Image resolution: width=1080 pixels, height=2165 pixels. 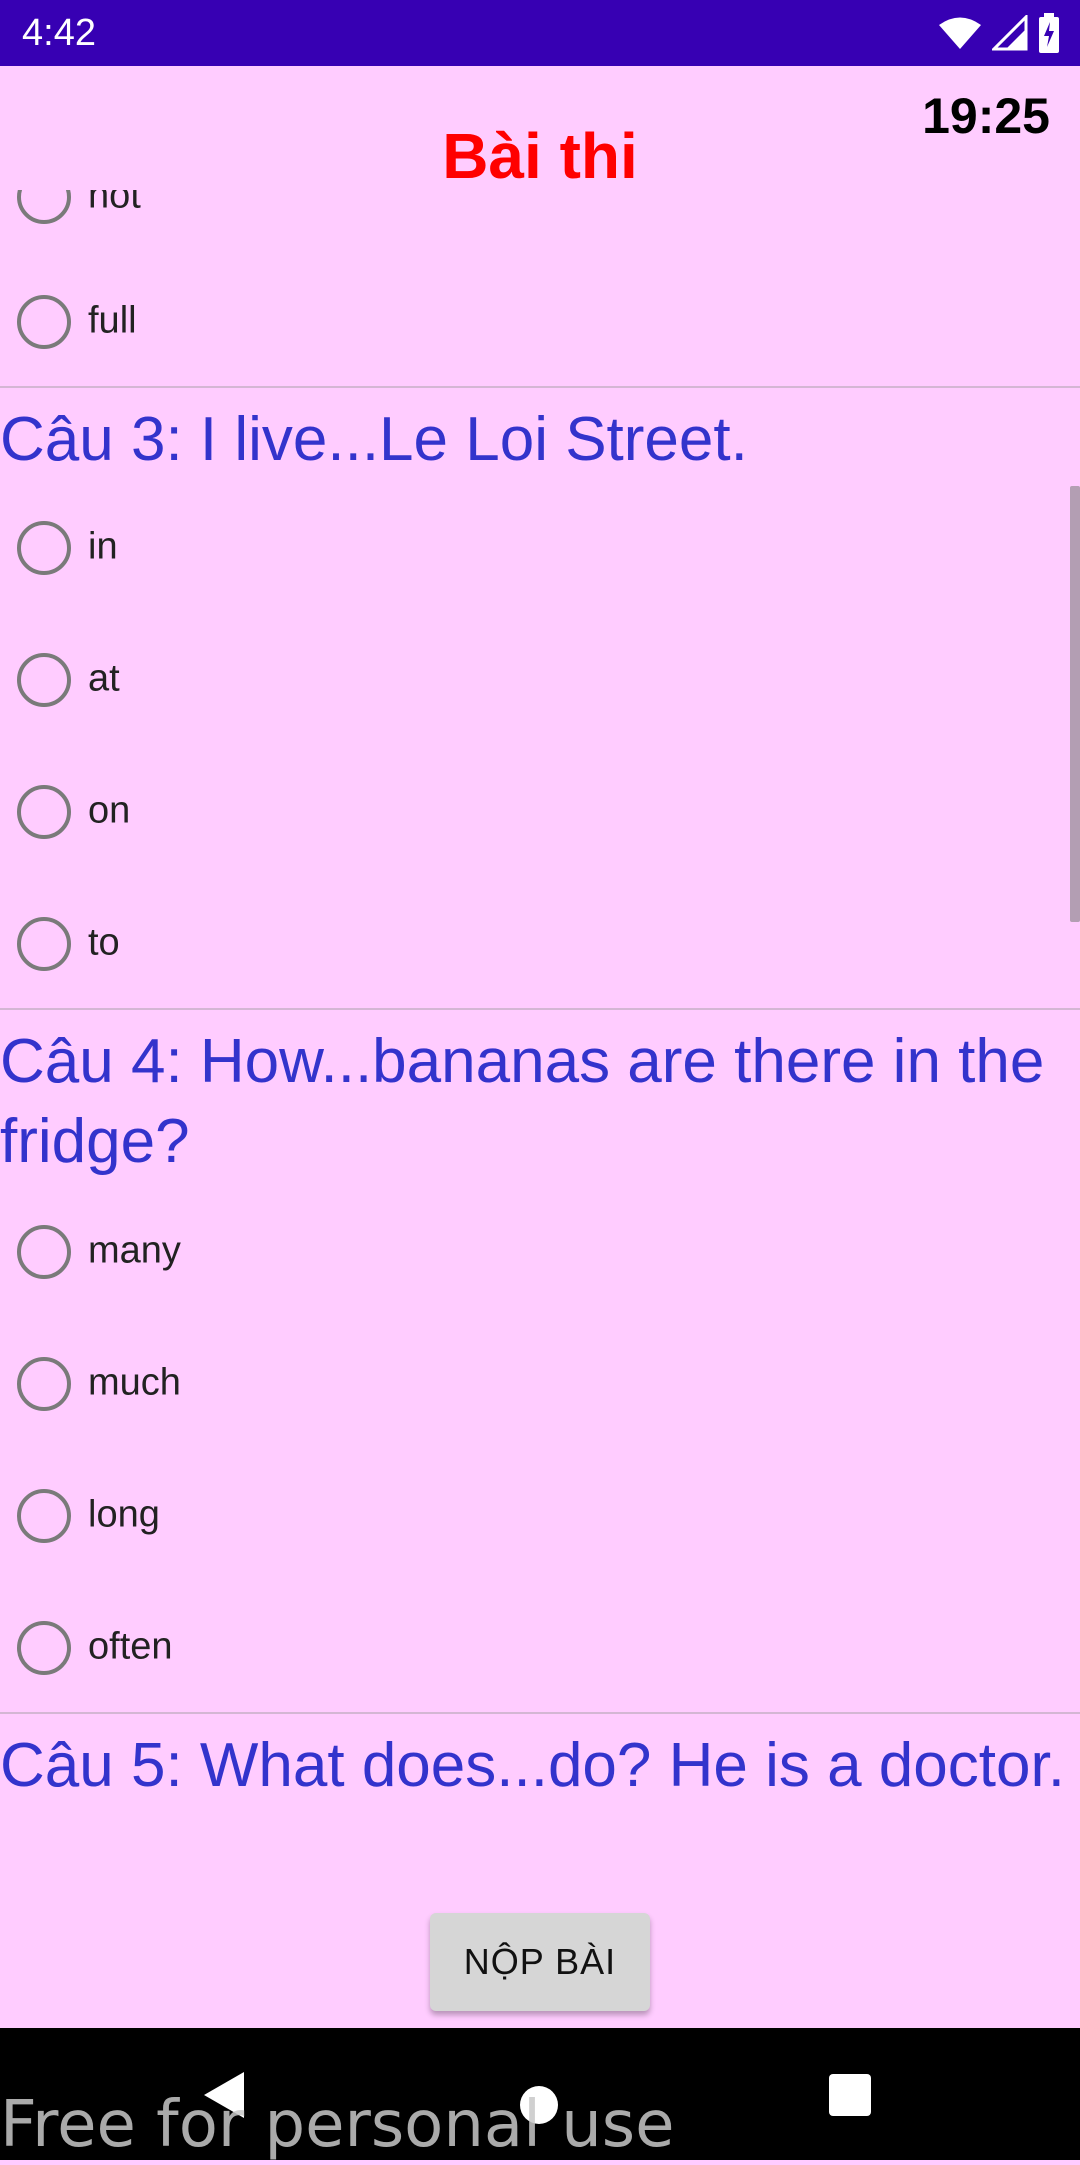 What do you see at coordinates (530, 226) in the screenshot?
I see `option-q2-not: not` at bounding box center [530, 226].